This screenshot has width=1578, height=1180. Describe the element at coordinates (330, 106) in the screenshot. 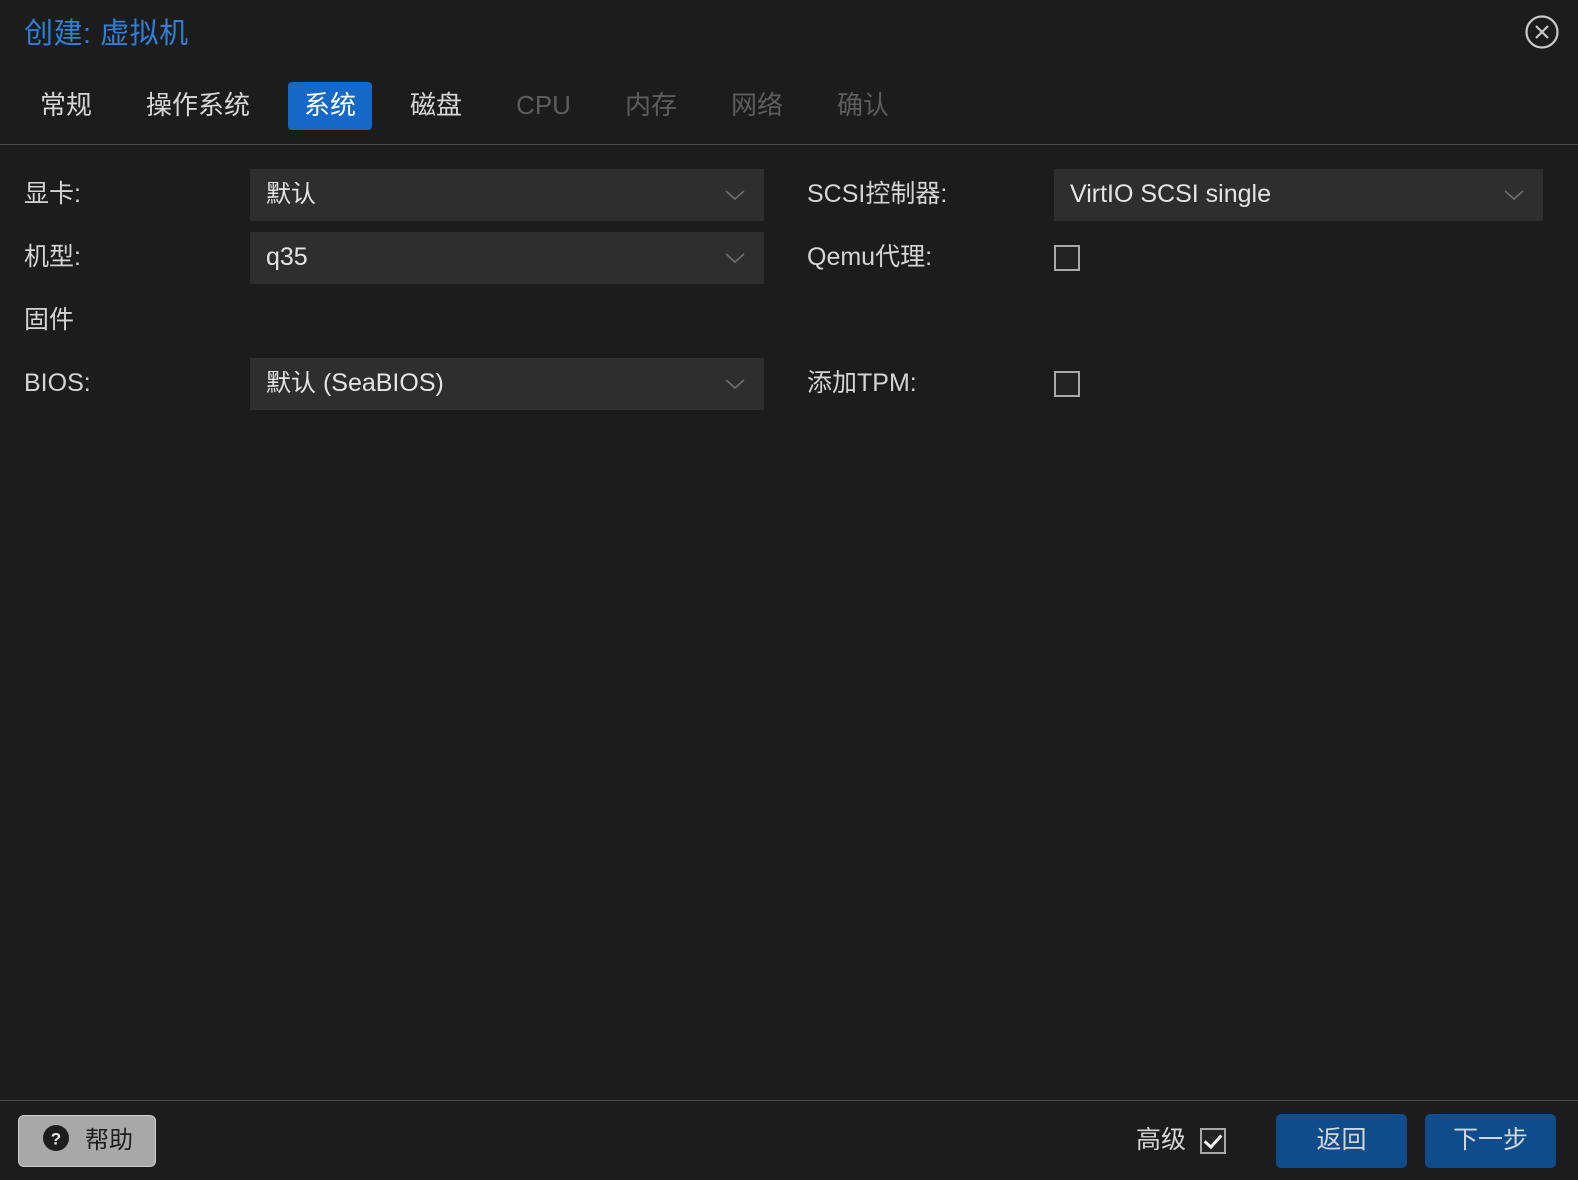

I see `tab-system: 系统` at that location.